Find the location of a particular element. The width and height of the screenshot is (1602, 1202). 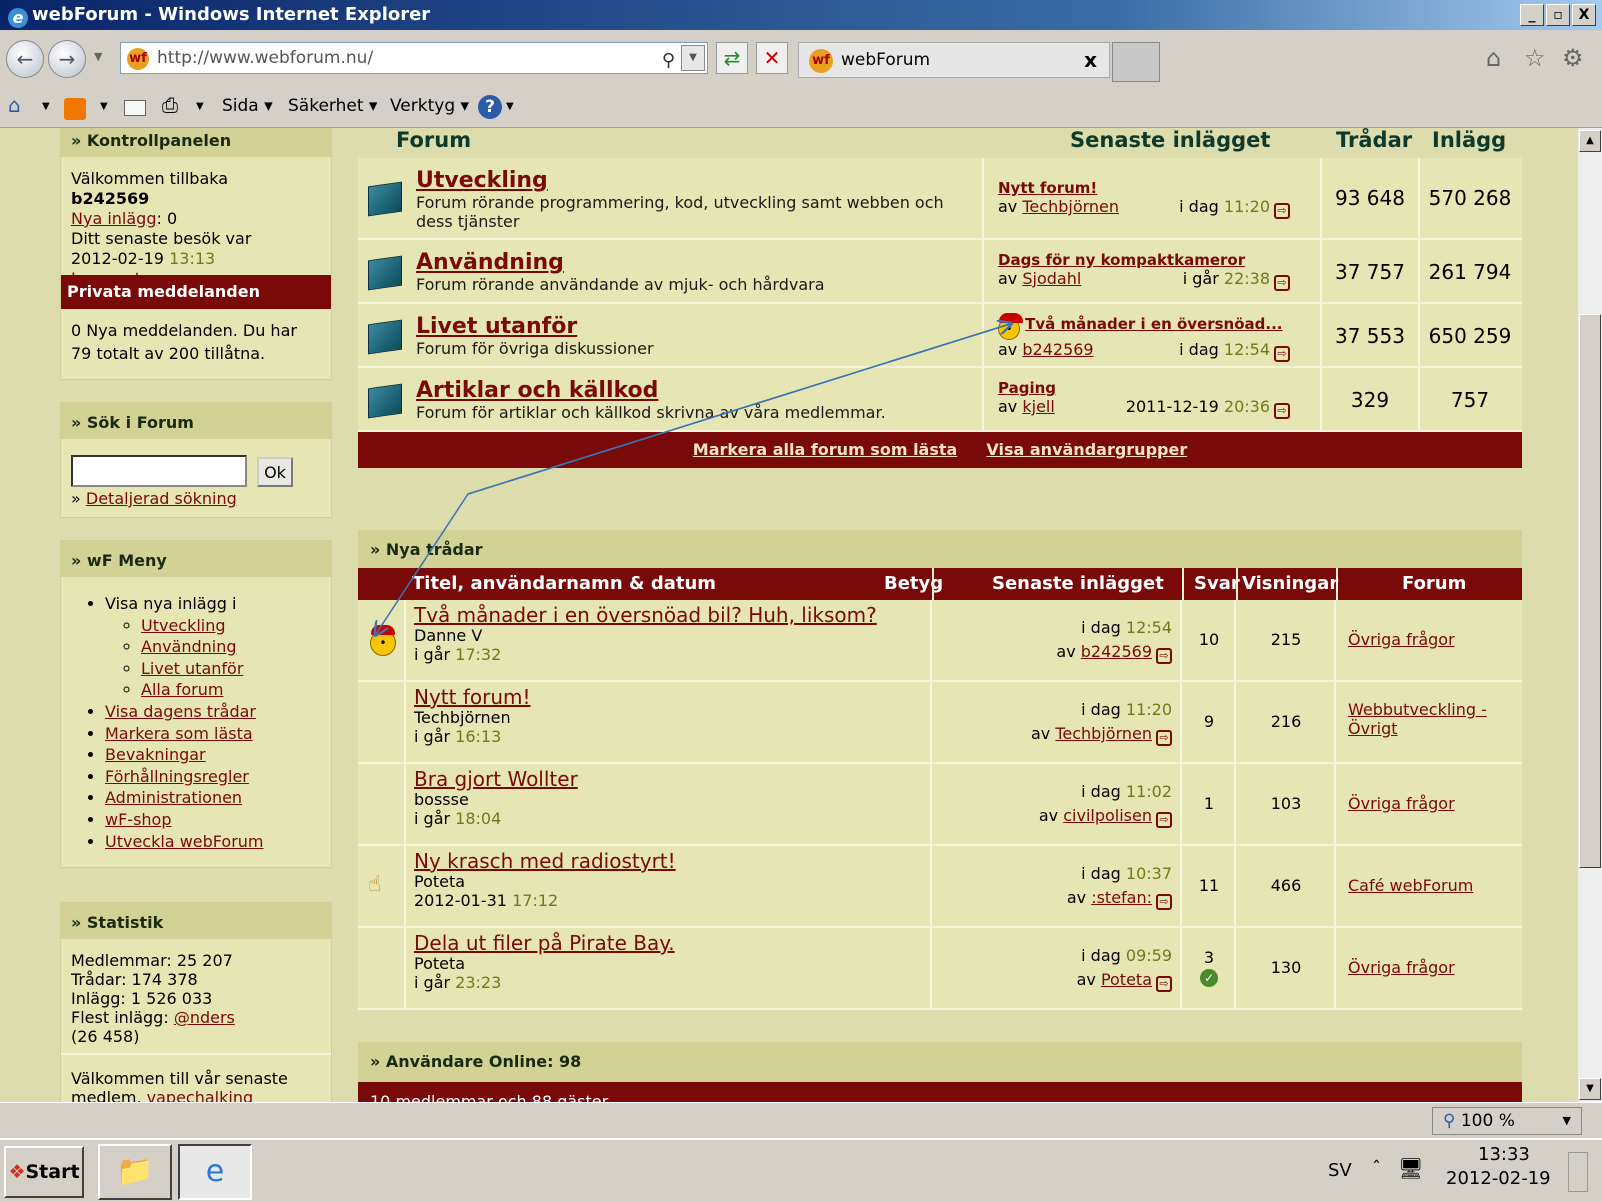

forward-icon: → is located at coordinates (67, 59).